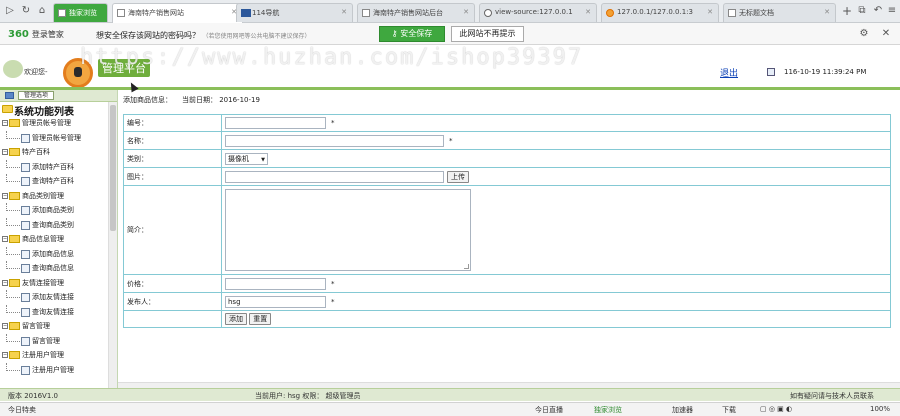 The height and width of the screenshot is (416, 900). I want to click on restore-tabs-icon: ⧉, so click(862, 11).